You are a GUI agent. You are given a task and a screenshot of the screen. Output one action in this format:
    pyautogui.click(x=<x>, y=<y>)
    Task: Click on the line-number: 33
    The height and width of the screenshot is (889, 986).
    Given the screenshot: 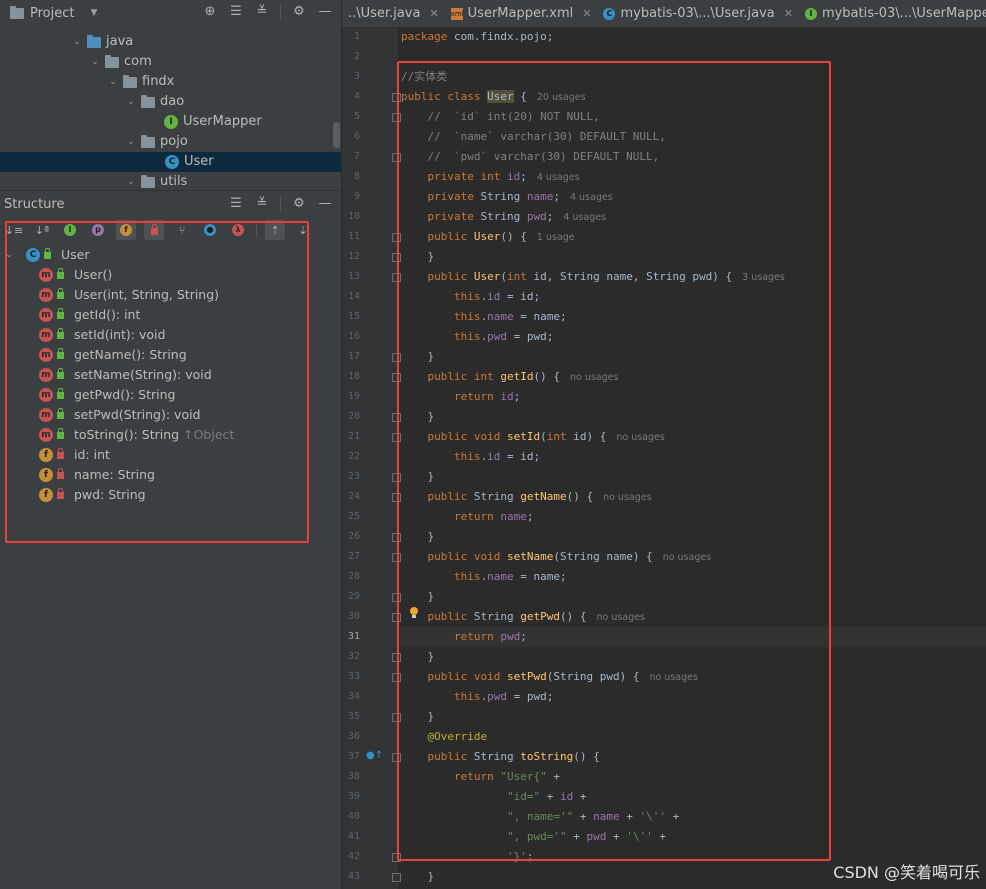 What is the action you would take?
    pyautogui.click(x=351, y=677)
    